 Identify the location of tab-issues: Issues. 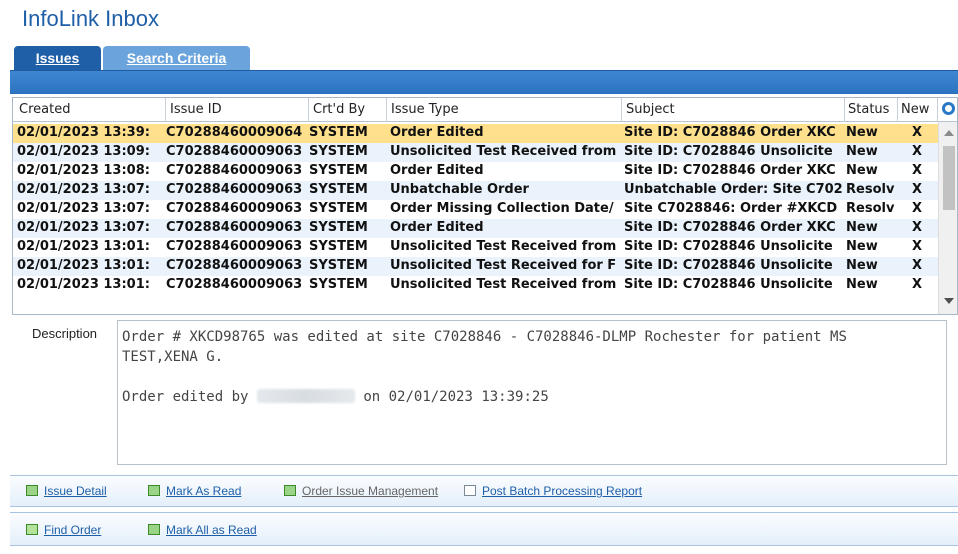
(57, 58).